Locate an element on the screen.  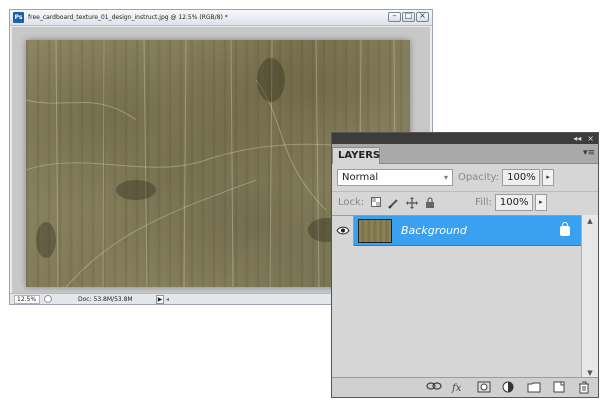
photoshop-icon: Ps is located at coordinates (18, 17).